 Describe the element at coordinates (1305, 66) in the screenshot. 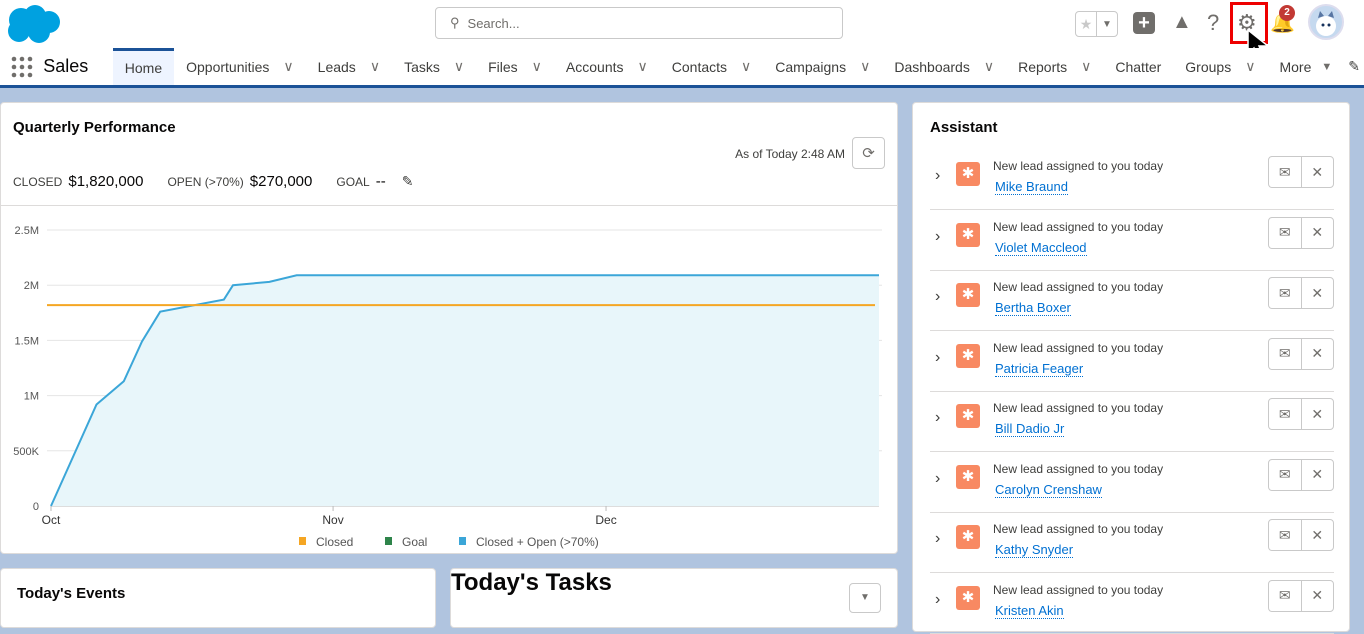

I see `nav-more-button: More ▼` at that location.